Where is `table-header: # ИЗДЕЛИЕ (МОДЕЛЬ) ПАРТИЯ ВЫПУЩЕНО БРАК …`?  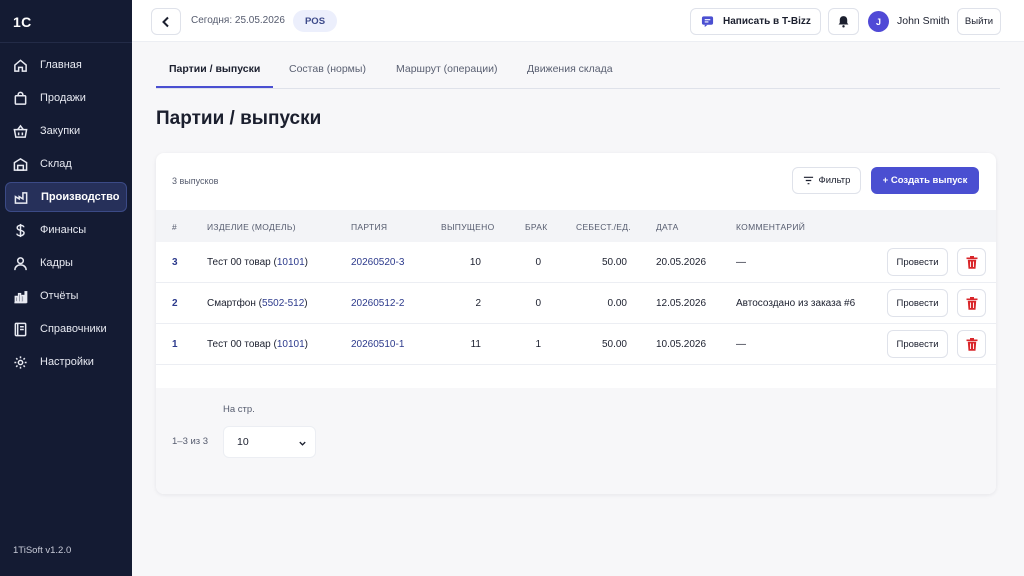
table-header: # ИЗДЕЛИЕ (МОДЕЛЬ) ПАРТИЯ ВЫПУЩЕНО БРАК … is located at coordinates (576, 226).